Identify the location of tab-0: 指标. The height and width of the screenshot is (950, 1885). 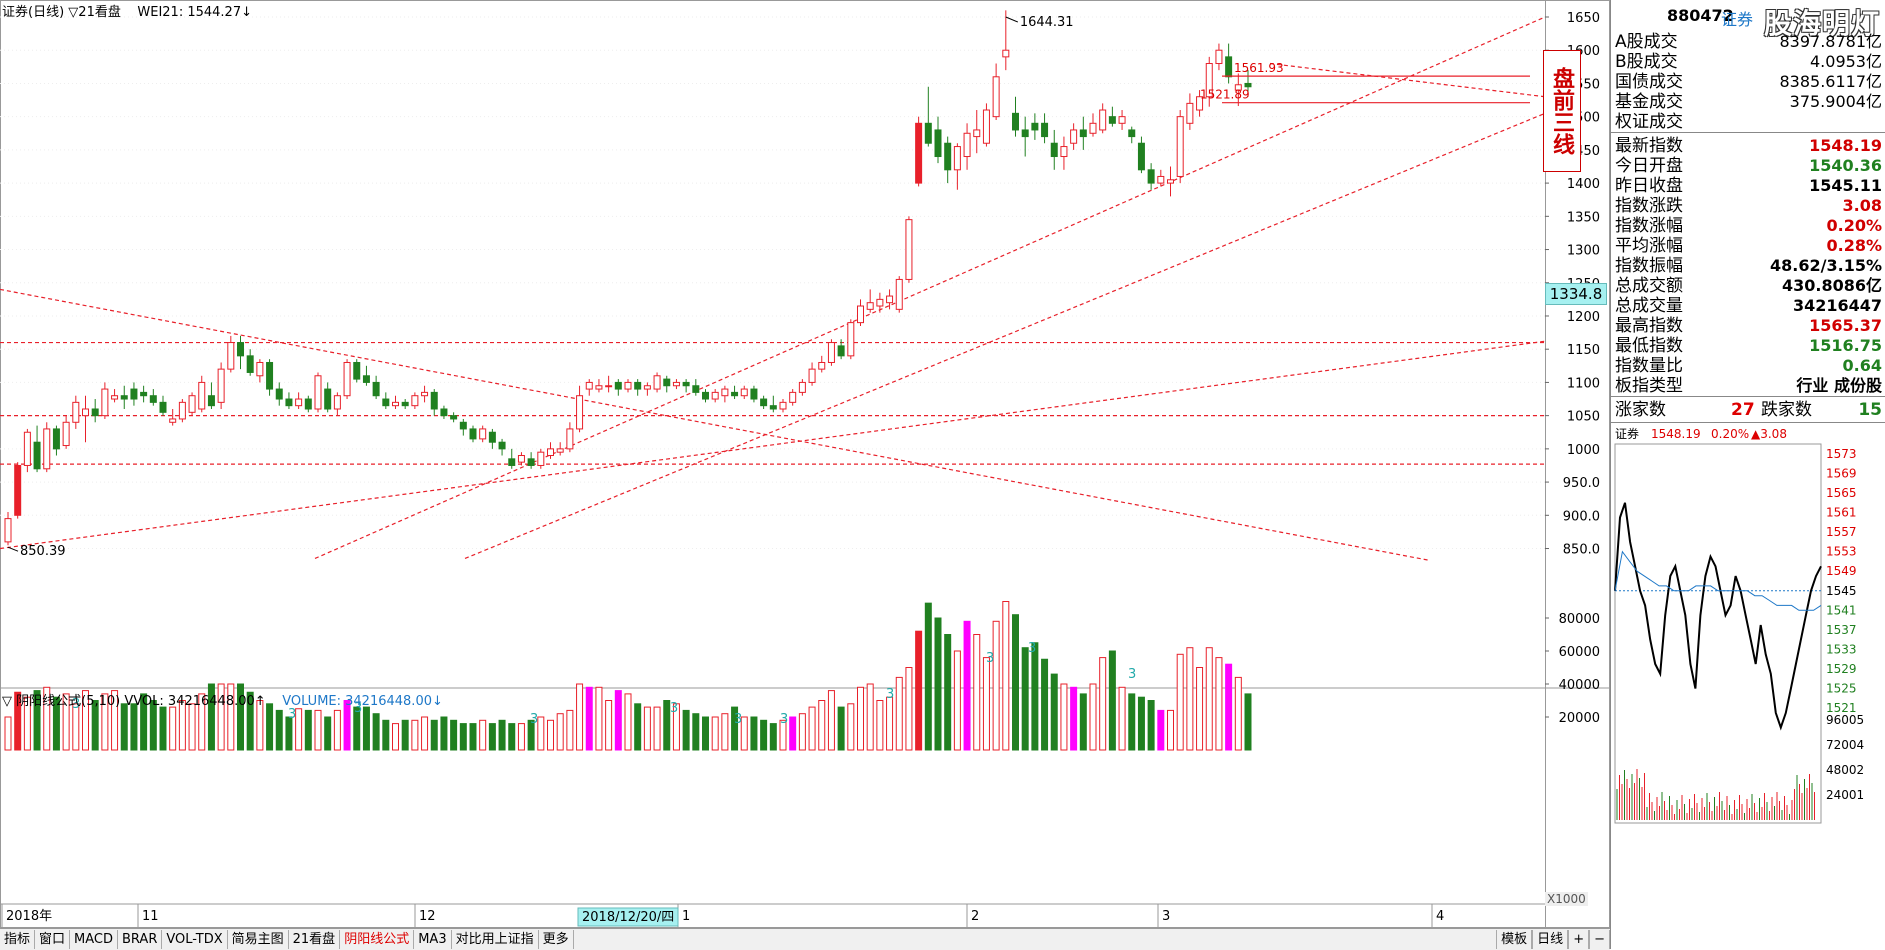
(18, 939).